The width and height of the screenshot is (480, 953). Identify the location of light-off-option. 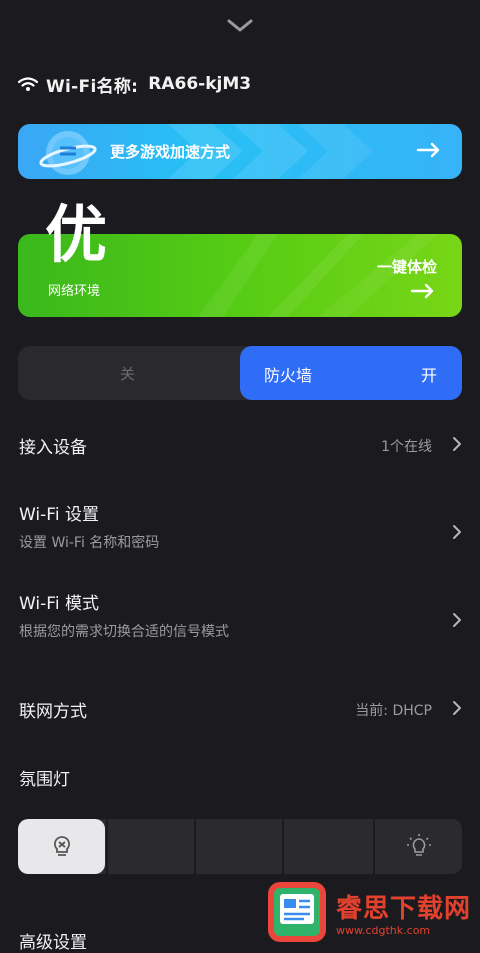
(61, 846).